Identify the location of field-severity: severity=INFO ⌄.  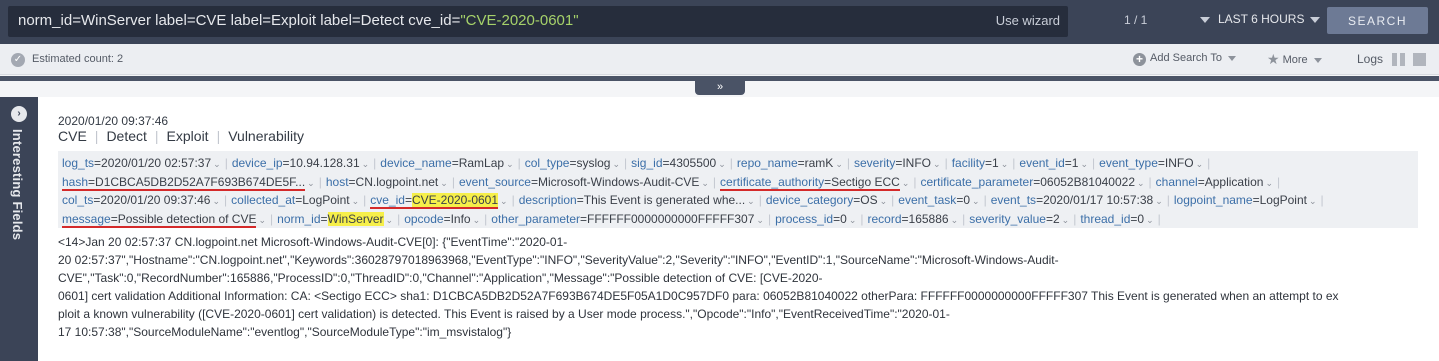
(897, 163).